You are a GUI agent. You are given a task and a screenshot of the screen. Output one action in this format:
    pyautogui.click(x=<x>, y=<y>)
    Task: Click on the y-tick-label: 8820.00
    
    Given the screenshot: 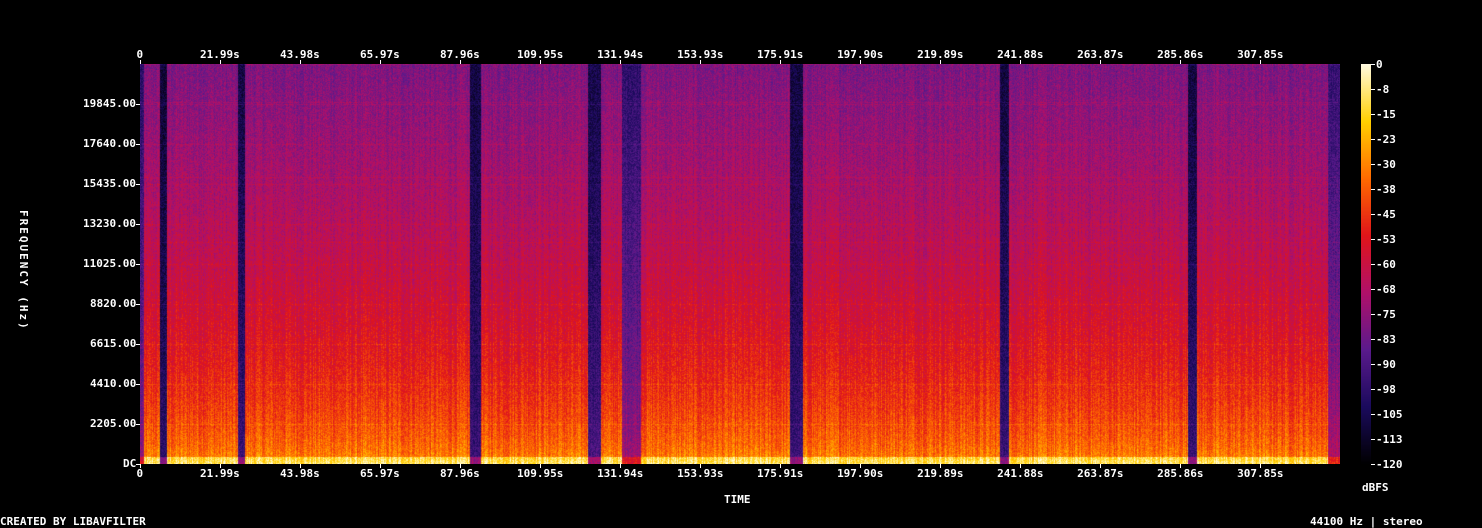 What is the action you would take?
    pyautogui.click(x=113, y=303)
    